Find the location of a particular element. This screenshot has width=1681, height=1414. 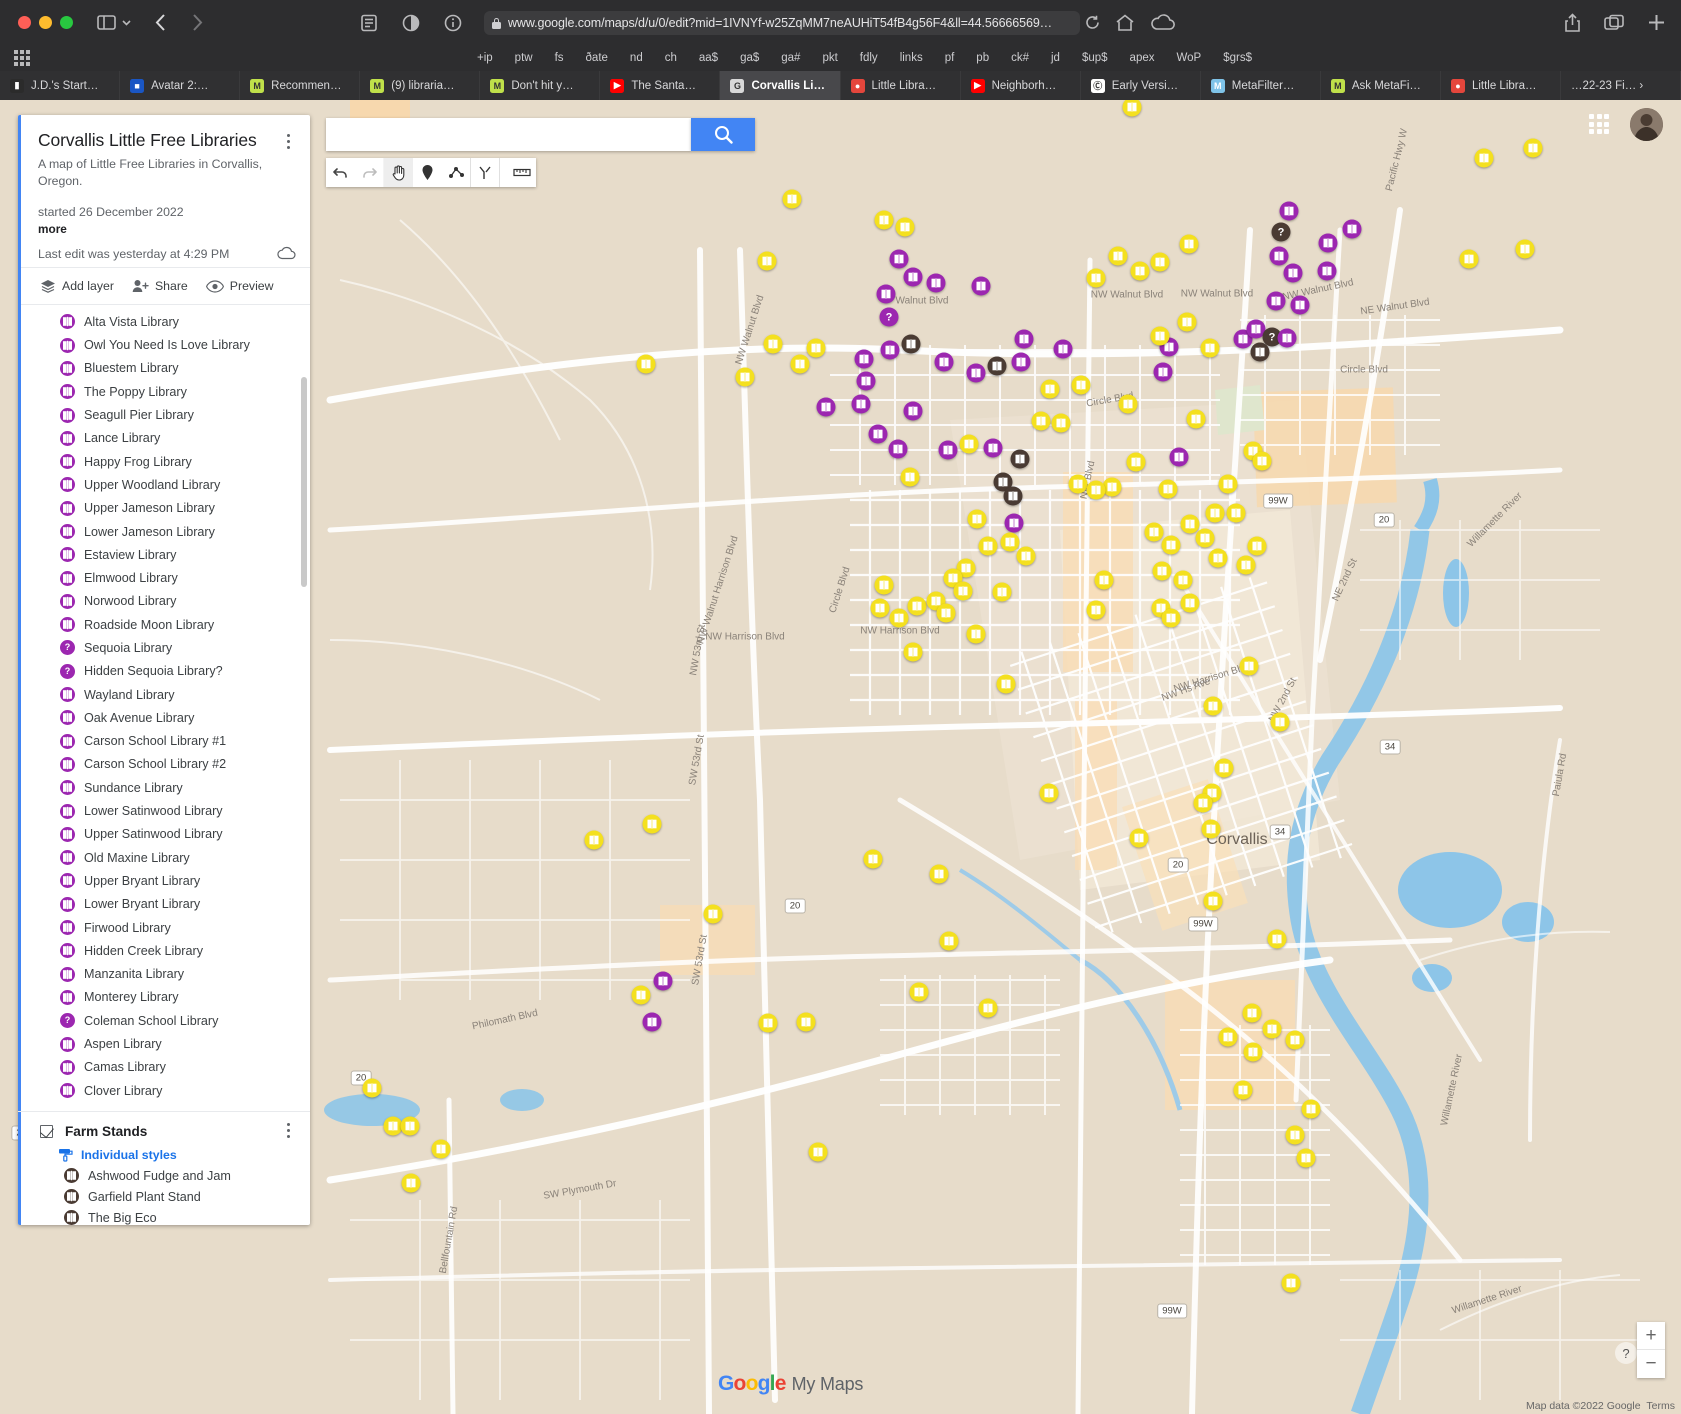

farm-stands-kebab-menu-icon is located at coordinates (288, 1130).